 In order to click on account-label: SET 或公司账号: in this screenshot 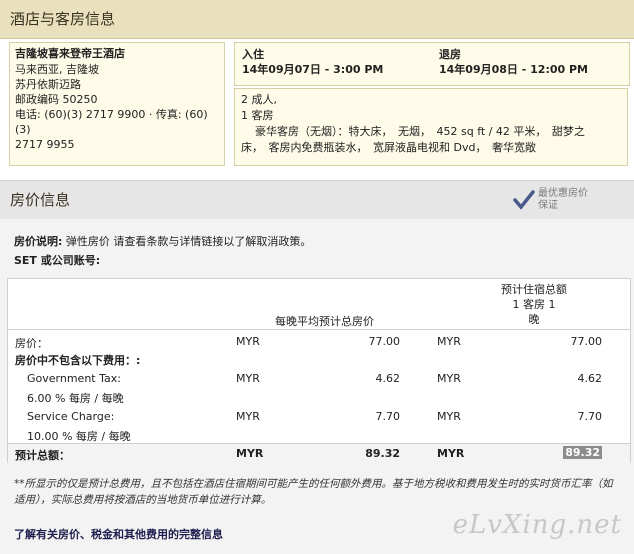, I will do `click(57, 260)`.